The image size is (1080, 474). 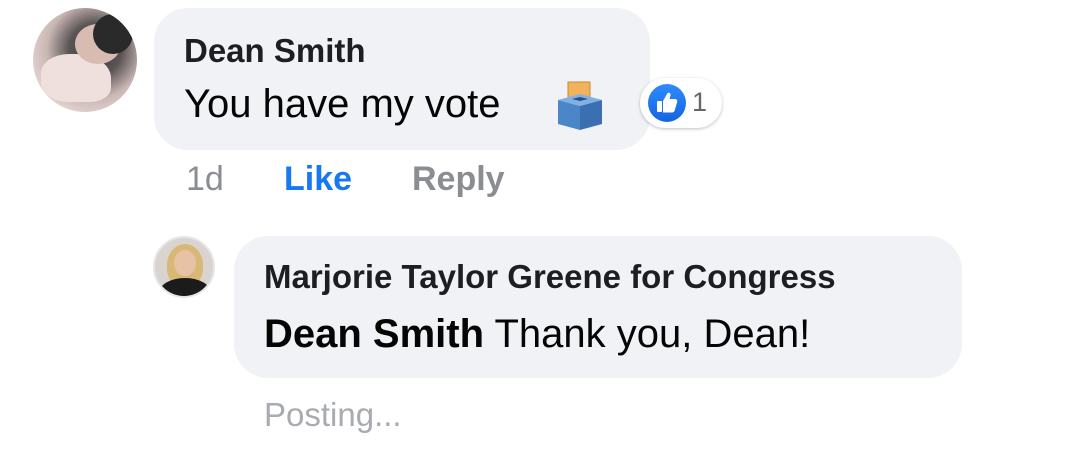 What do you see at coordinates (318, 179) in the screenshot?
I see `like-button: Like` at bounding box center [318, 179].